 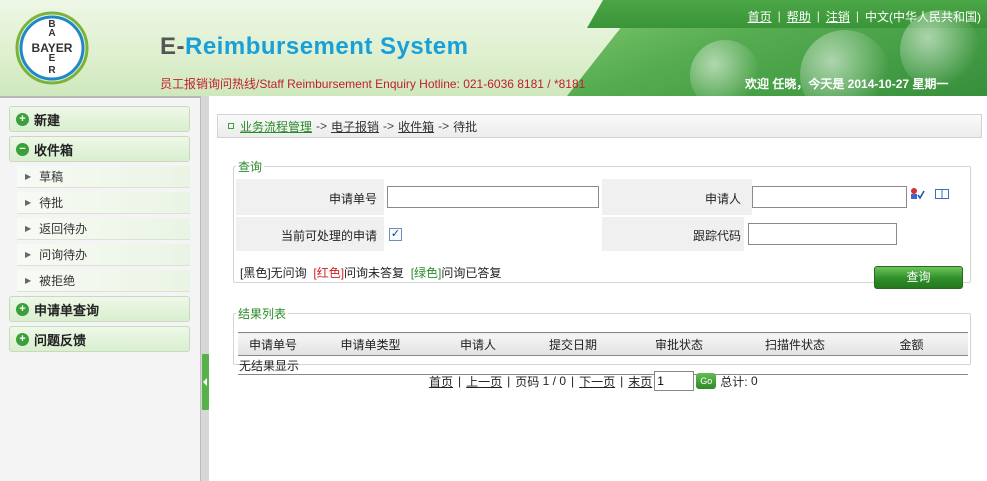 I want to click on square-icon, so click(x=231, y=126).